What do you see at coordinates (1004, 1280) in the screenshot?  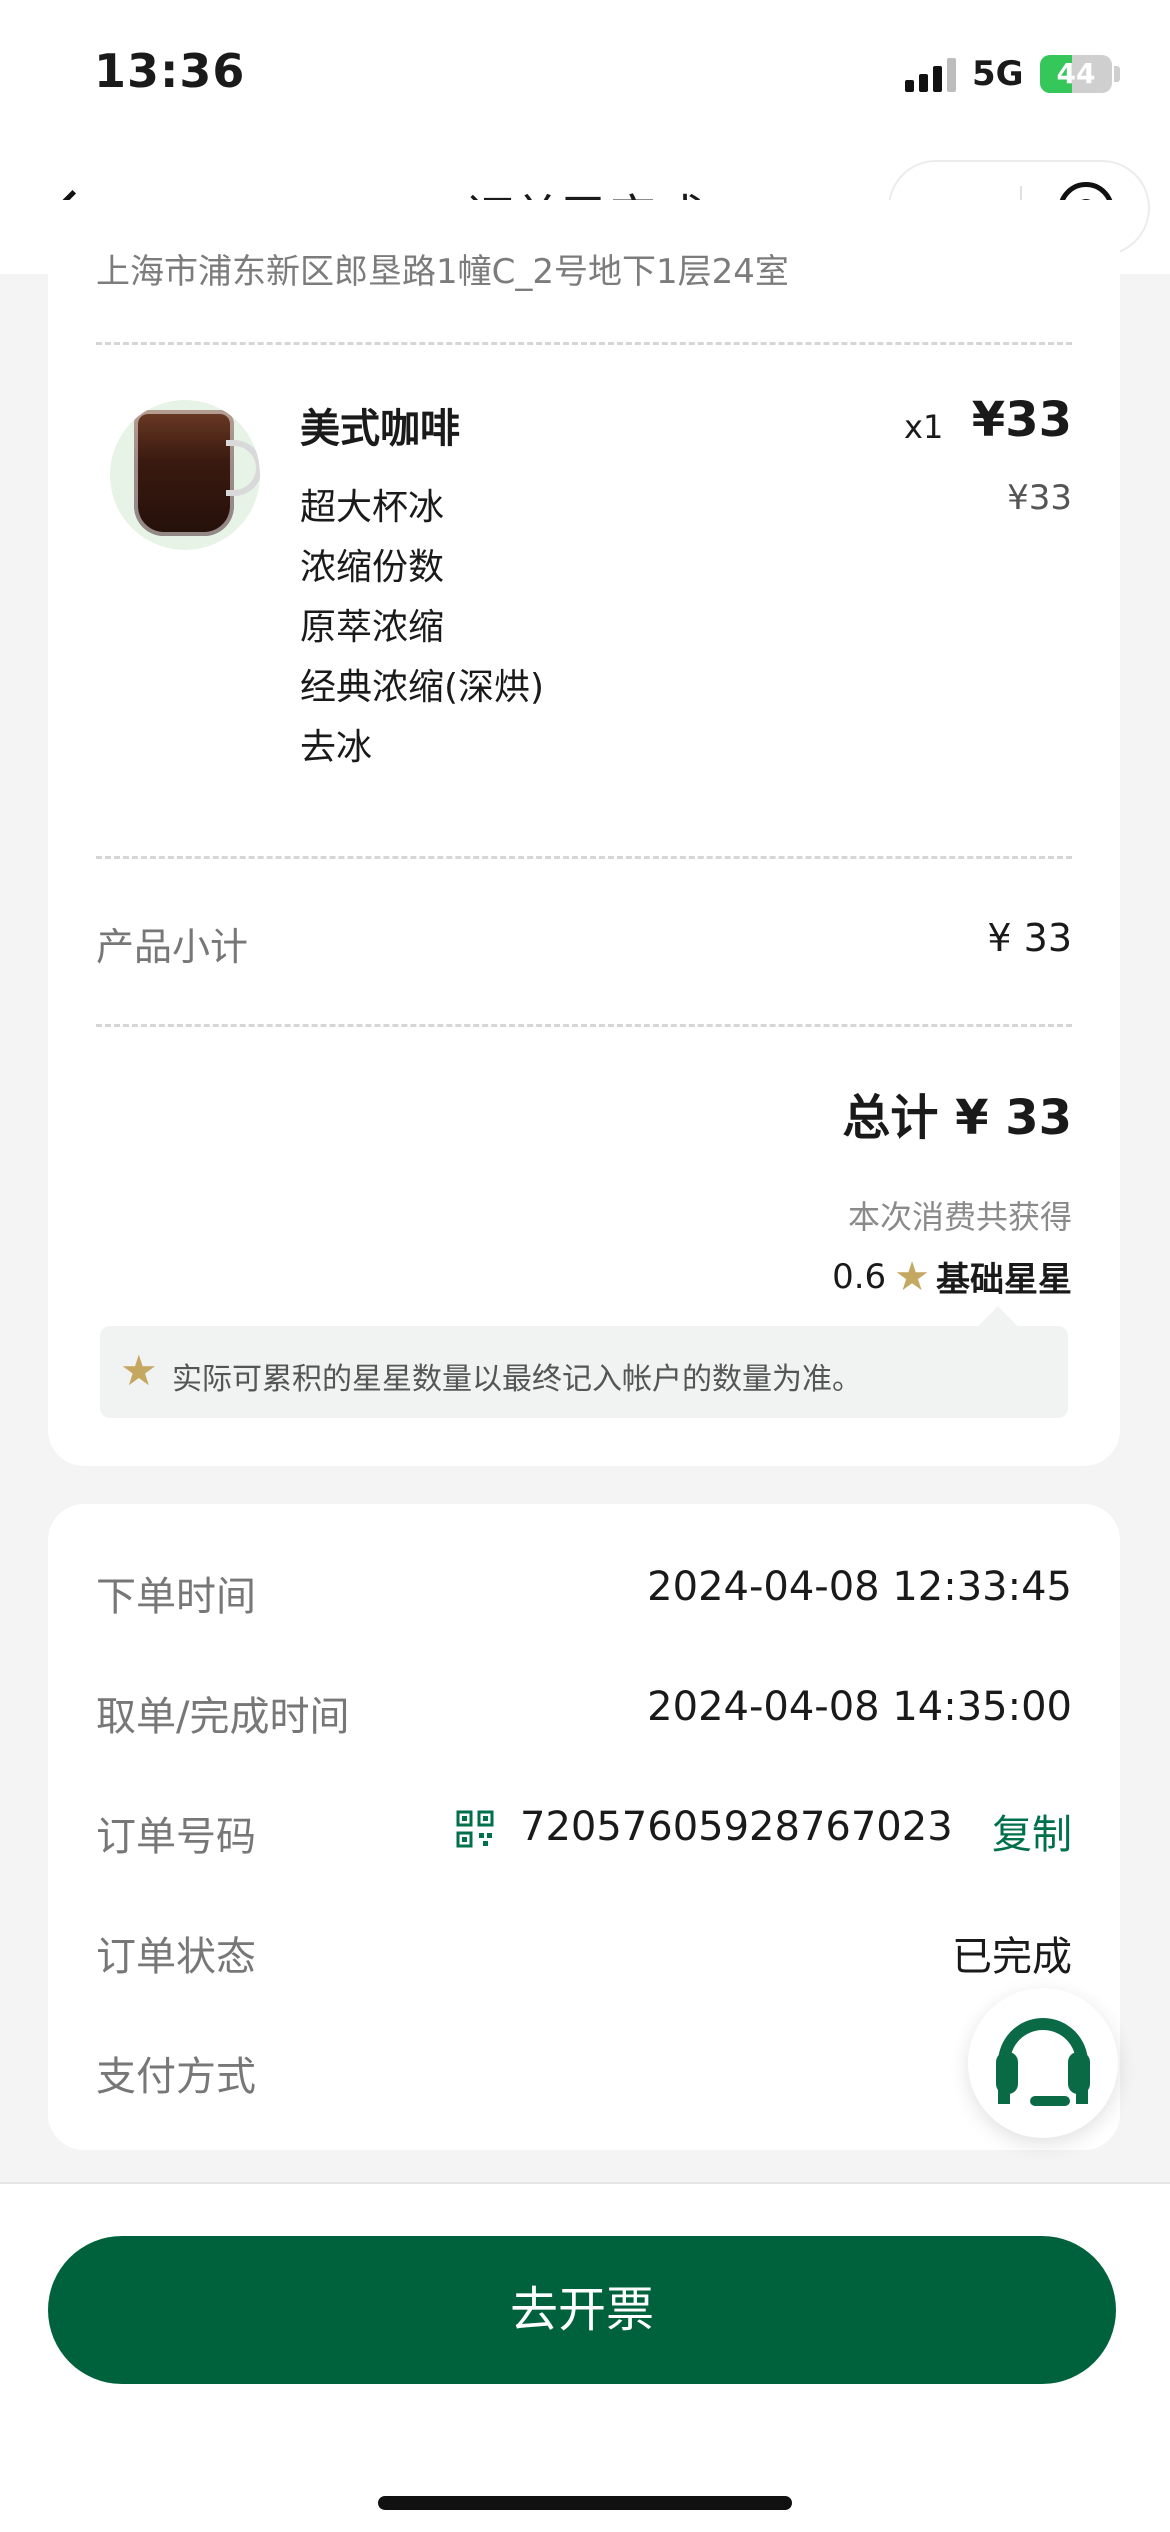 I see `earn-label: 基础星星` at bounding box center [1004, 1280].